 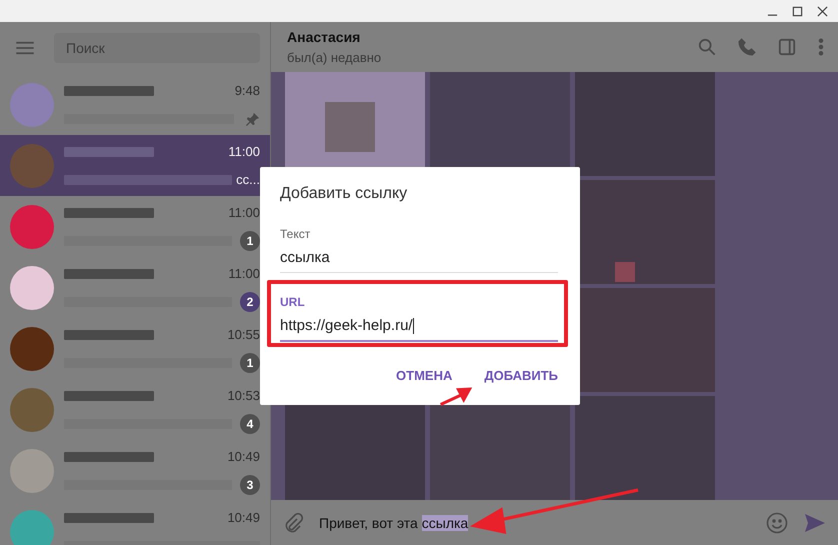 I want to click on maximize-icon, so click(x=797, y=11).